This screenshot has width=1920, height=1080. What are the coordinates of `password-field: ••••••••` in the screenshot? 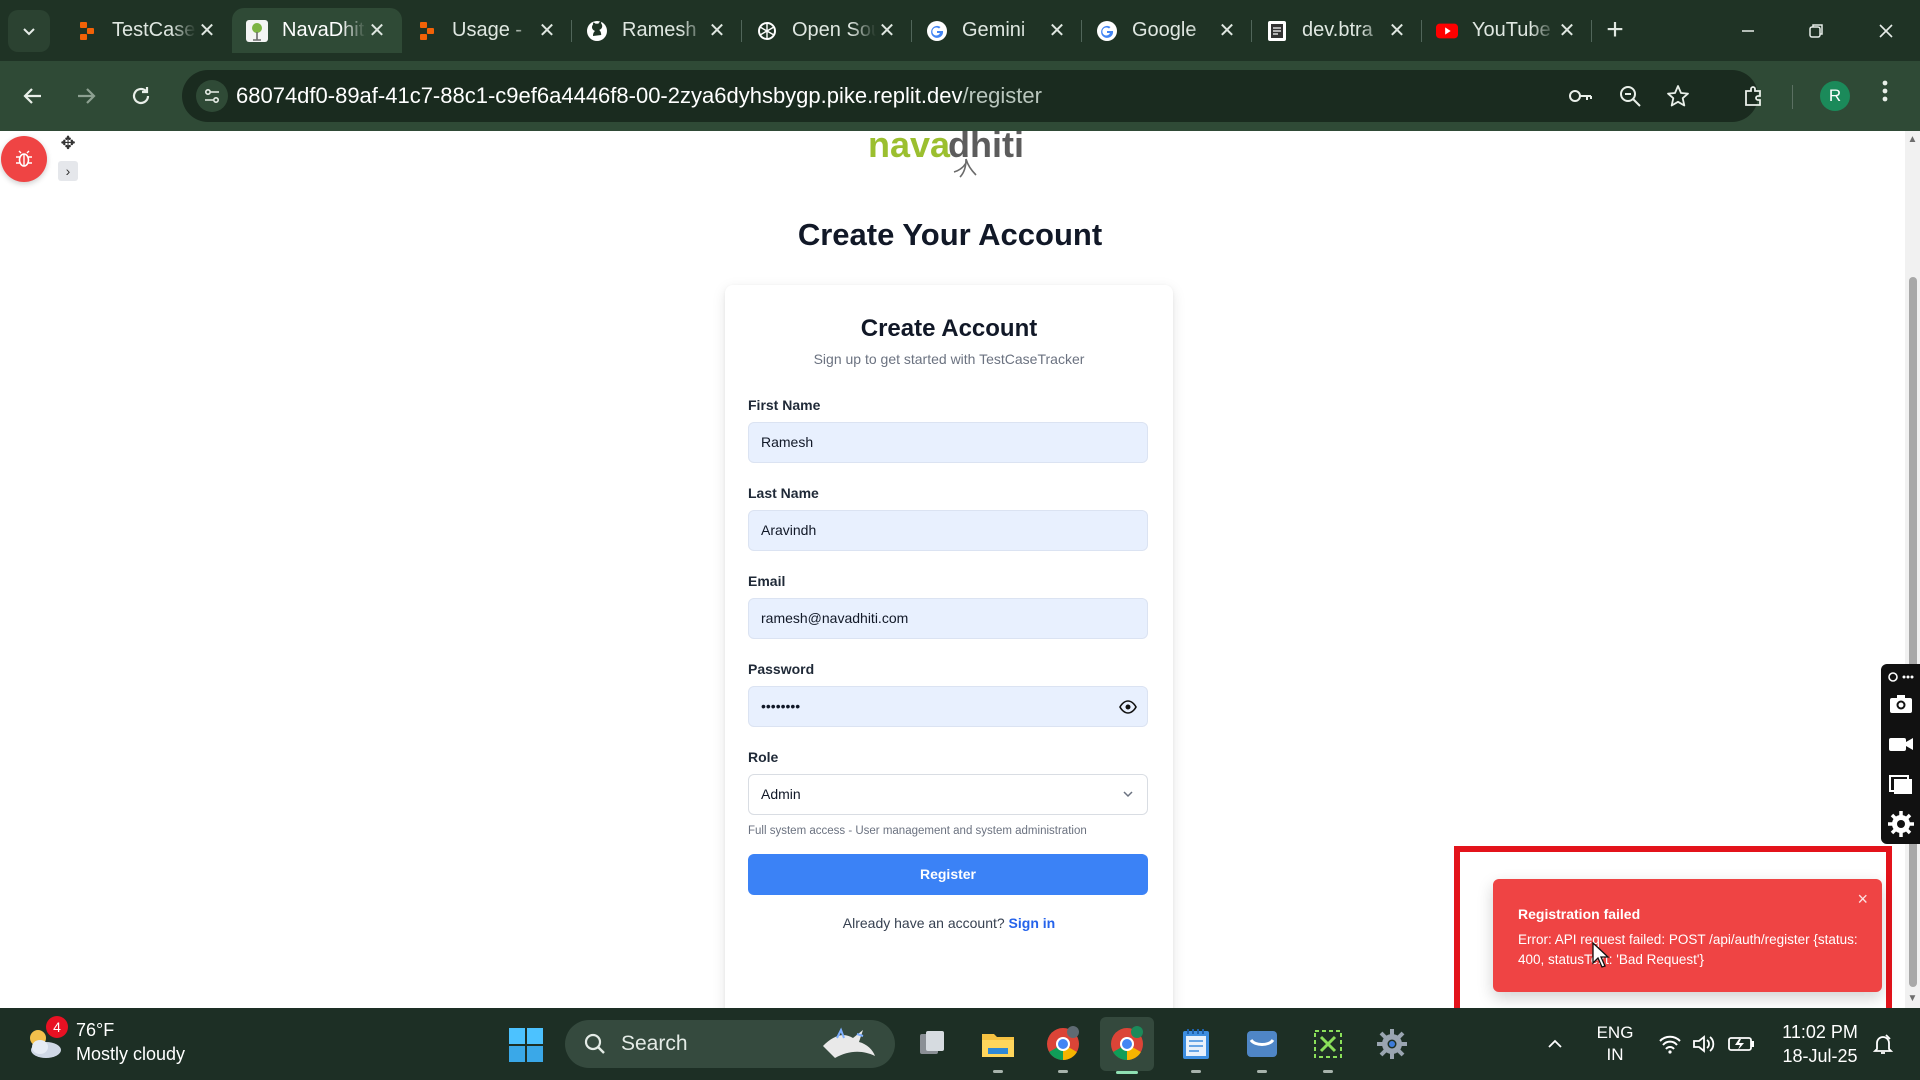 It's located at (948, 706).